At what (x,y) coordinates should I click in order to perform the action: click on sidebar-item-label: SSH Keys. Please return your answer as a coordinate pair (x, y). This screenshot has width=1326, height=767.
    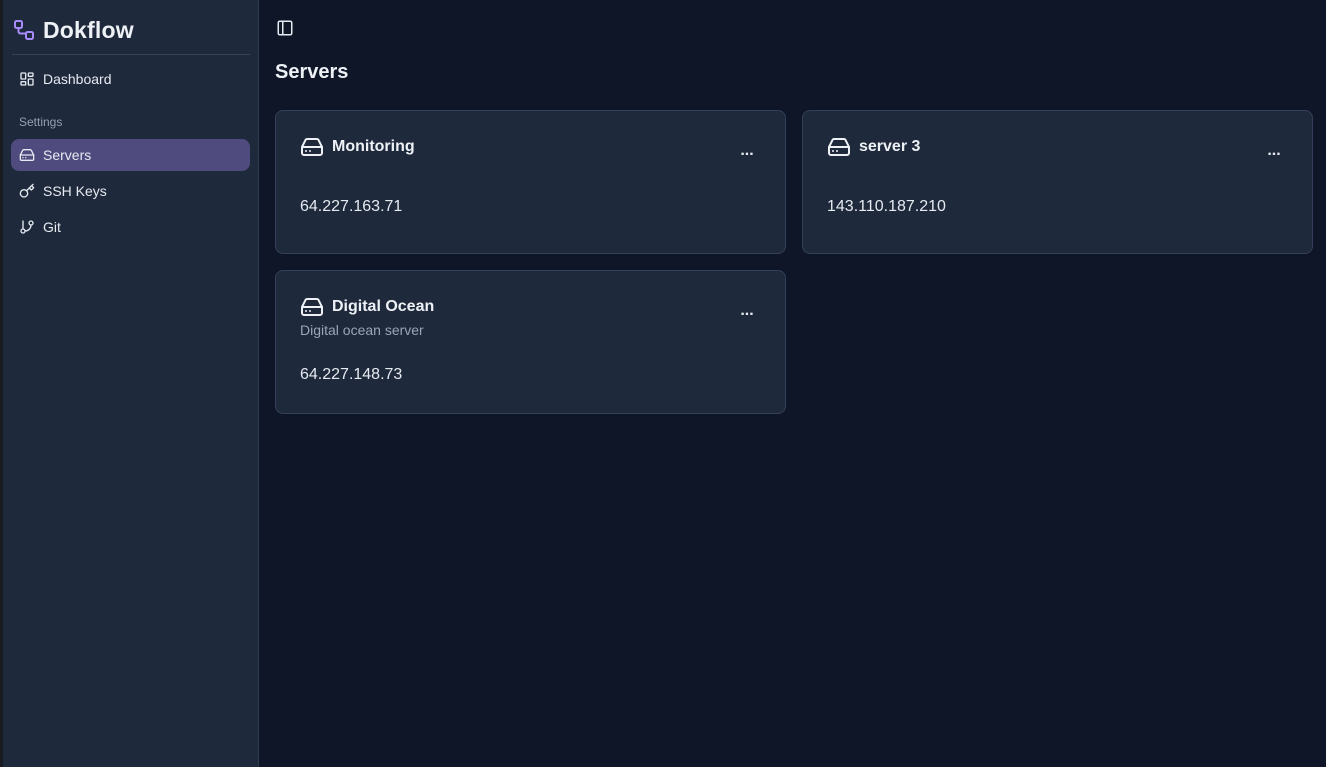
    Looking at the image, I should click on (75, 191).